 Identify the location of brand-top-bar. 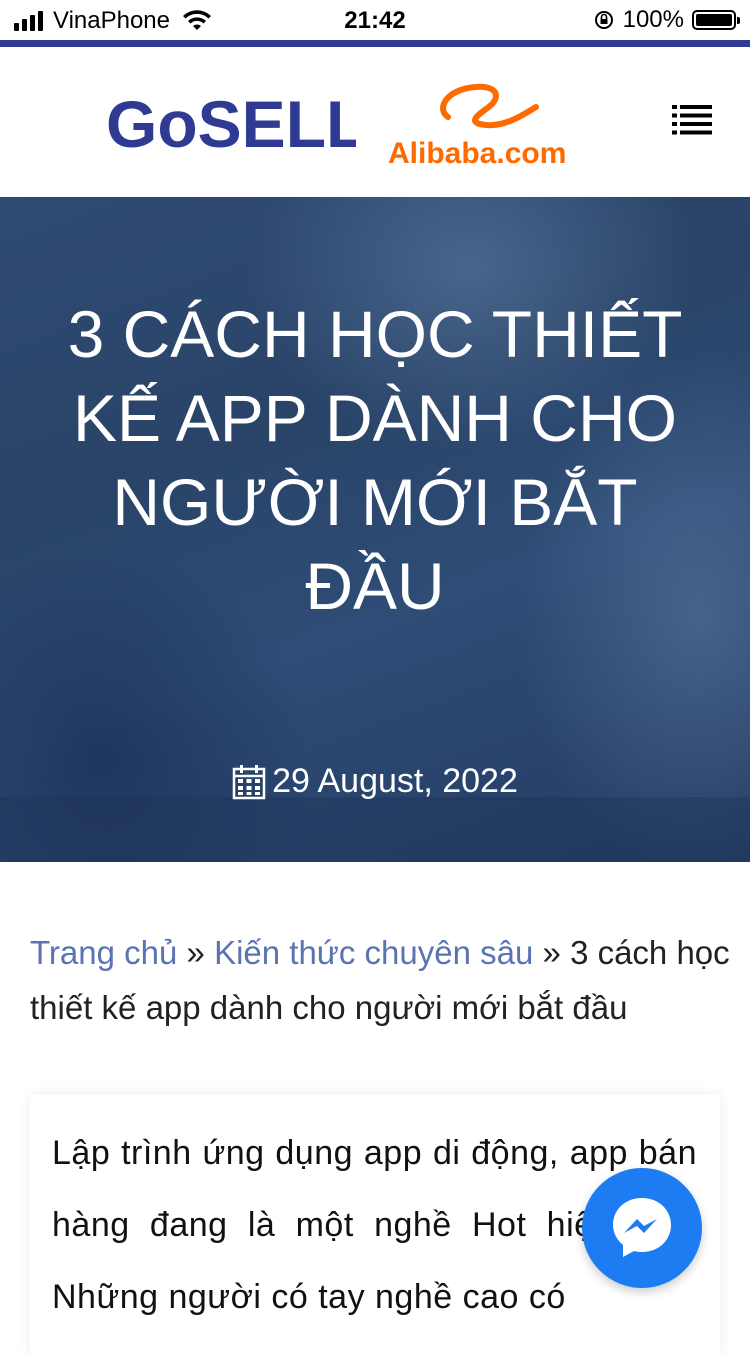
(375, 43).